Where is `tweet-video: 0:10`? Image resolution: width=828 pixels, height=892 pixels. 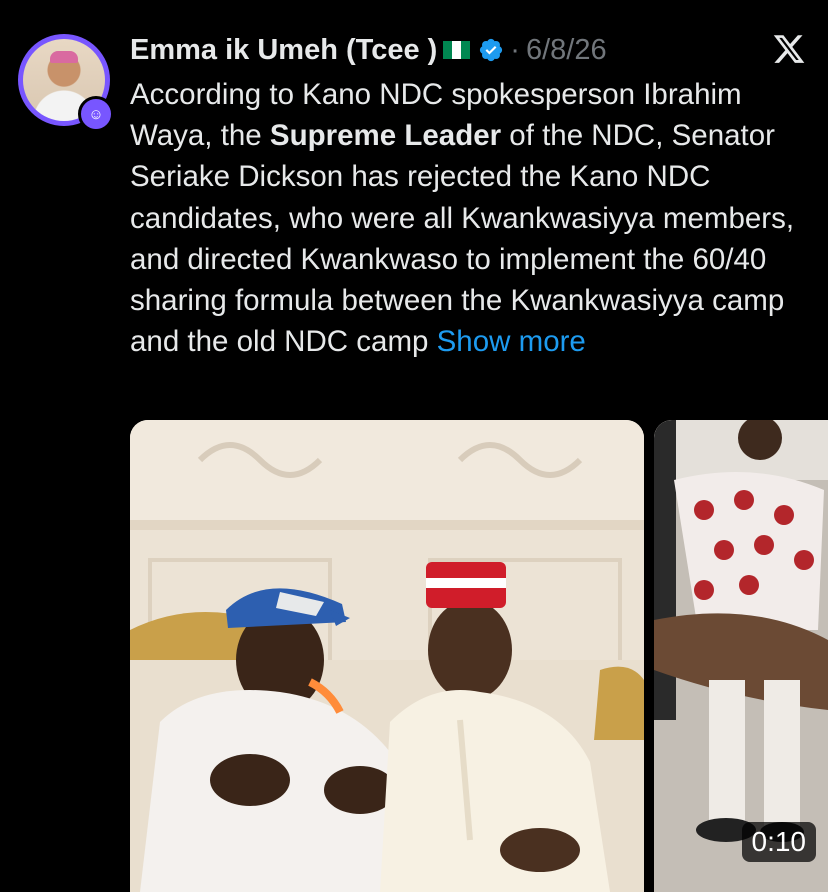 tweet-video: 0:10 is located at coordinates (741, 656).